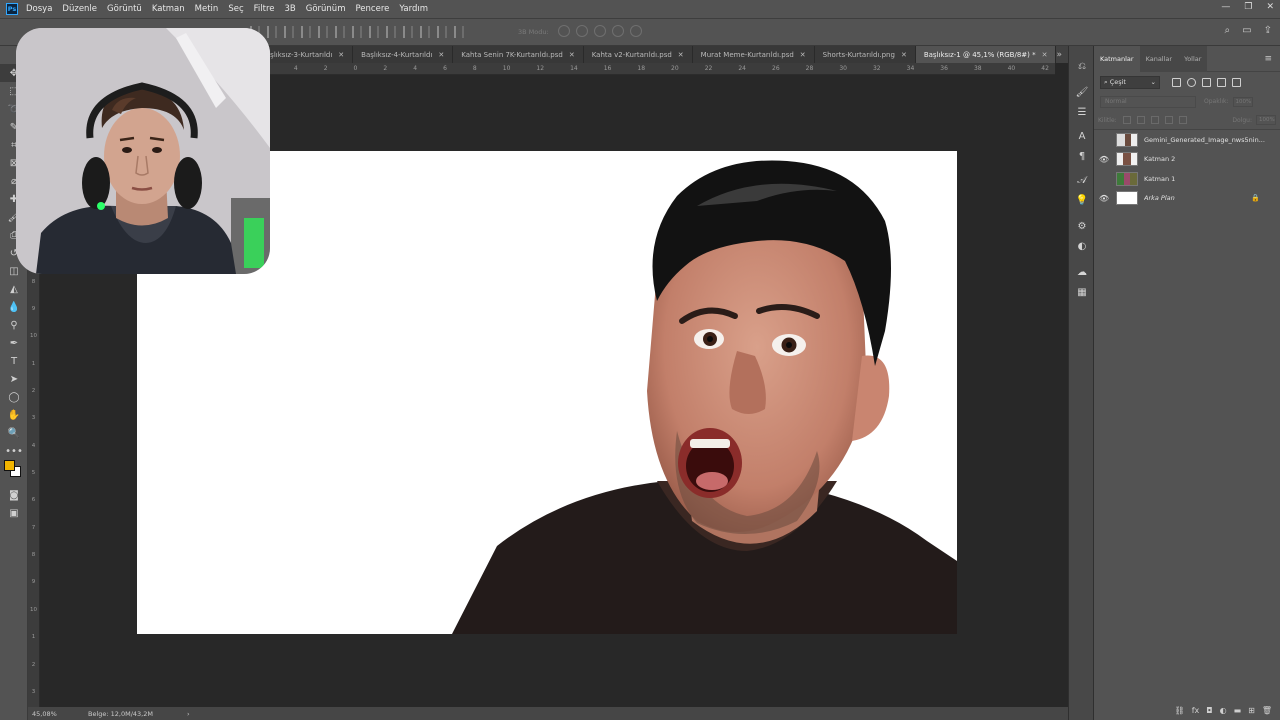  I want to click on ellipse-tool-icon: ◯, so click(14, 397).